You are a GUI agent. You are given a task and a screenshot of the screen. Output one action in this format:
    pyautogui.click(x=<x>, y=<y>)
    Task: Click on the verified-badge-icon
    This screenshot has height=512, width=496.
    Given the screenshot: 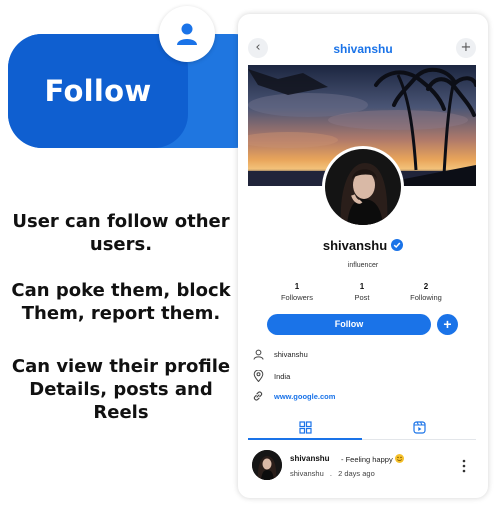 What is the action you would take?
    pyautogui.click(x=397, y=245)
    